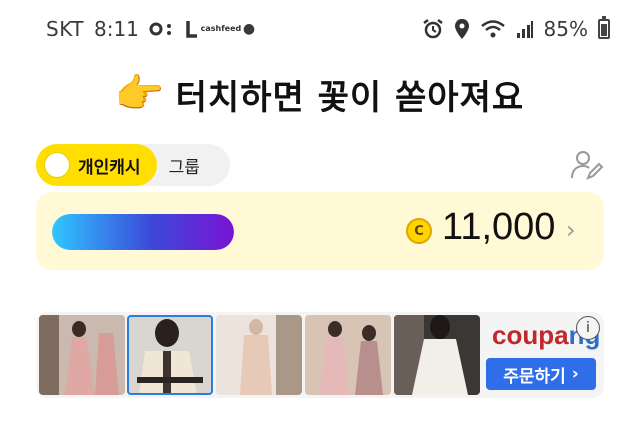  I want to click on edit-profile-icon, so click(587, 165).